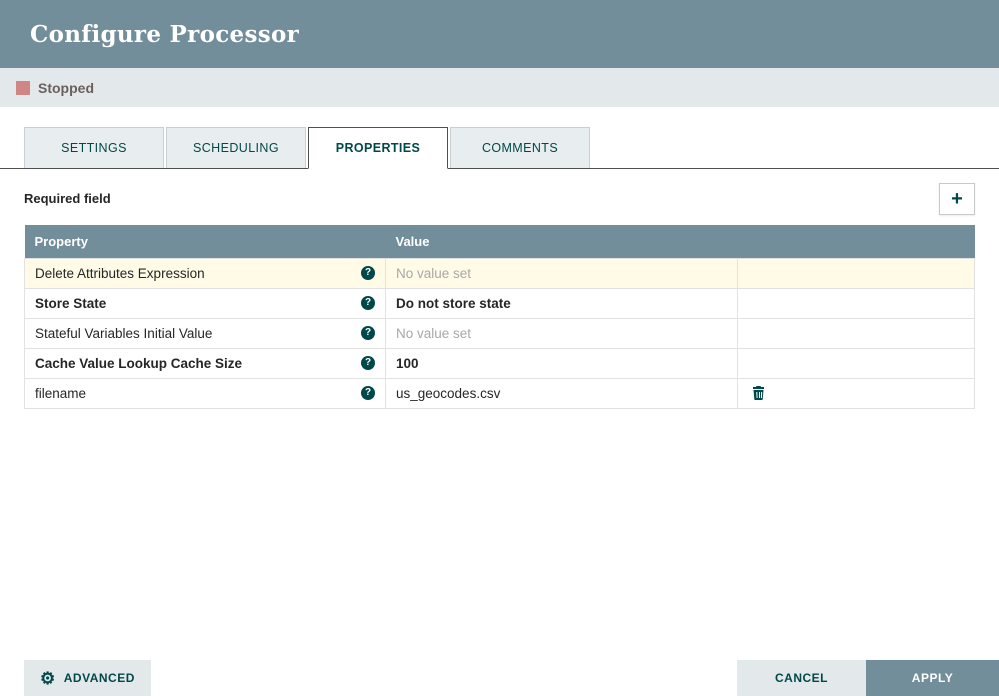  I want to click on tab-settings: SETTINGS, so click(94, 147).